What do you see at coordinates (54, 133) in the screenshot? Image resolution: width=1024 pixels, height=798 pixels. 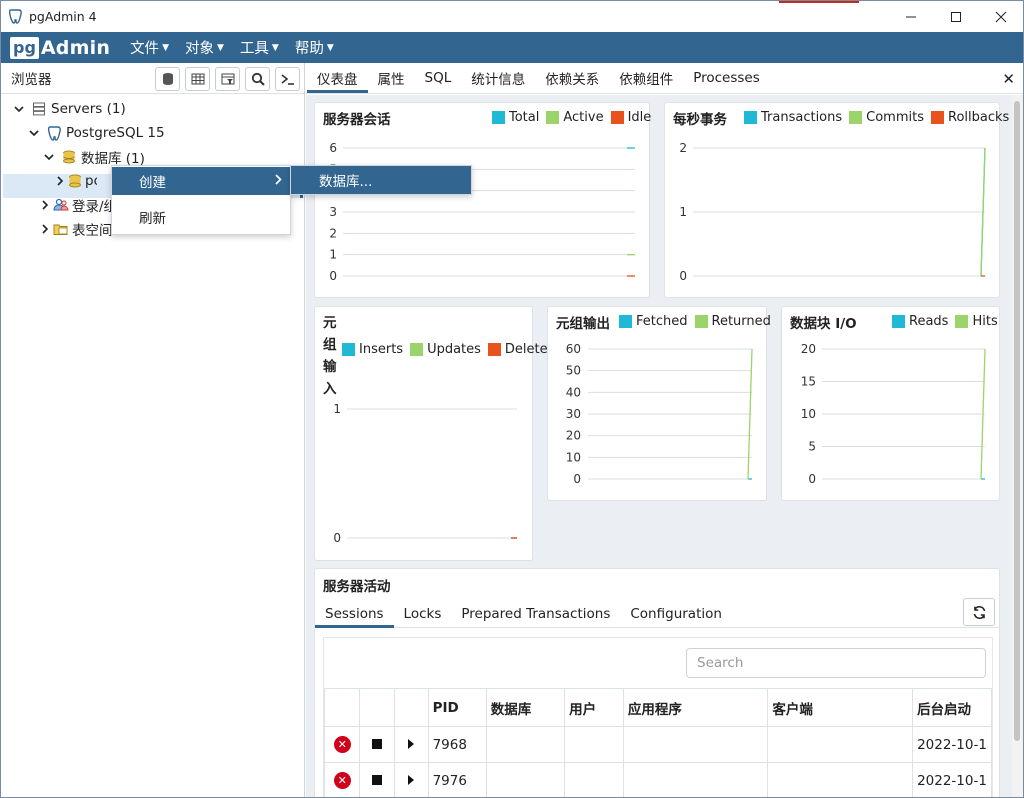 I see `elephant-server-icon` at bounding box center [54, 133].